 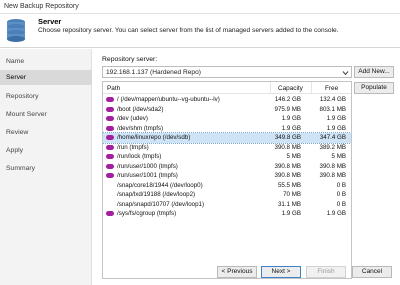 What do you see at coordinates (332, 147) in the screenshot?
I see `free-cell: 389.2 MB` at bounding box center [332, 147].